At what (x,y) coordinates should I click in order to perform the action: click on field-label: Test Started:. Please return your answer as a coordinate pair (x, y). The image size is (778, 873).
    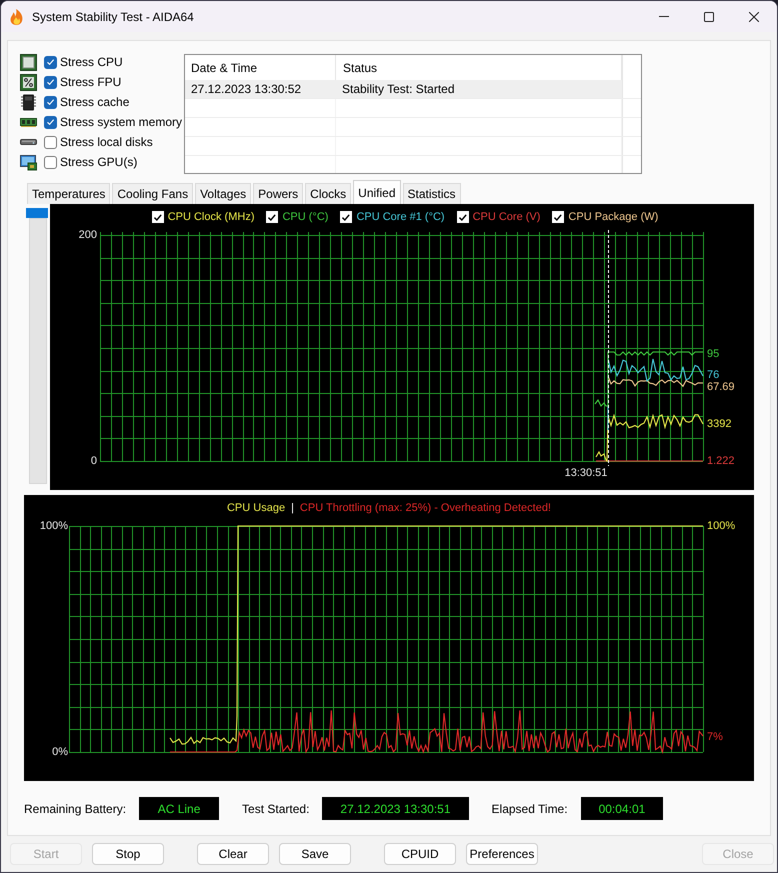
    Looking at the image, I should click on (276, 809).